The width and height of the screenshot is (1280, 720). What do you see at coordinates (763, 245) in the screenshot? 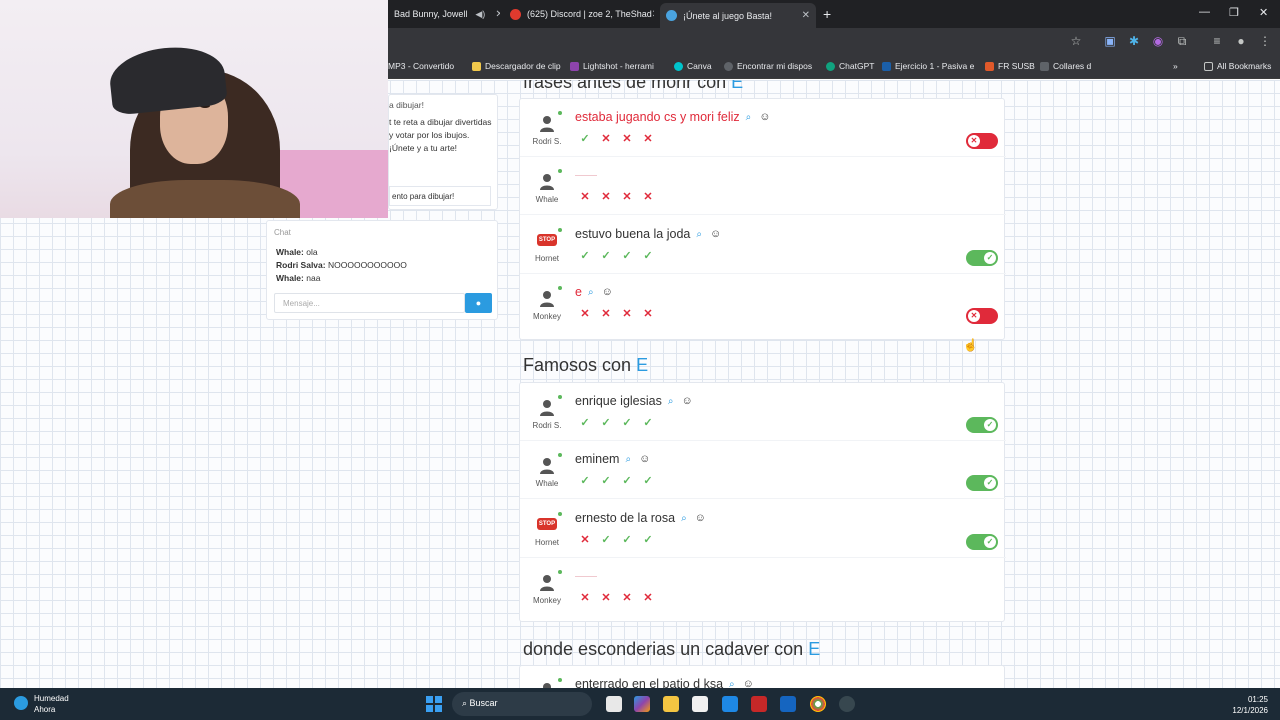
I see `answer-row: STOP Hornet estuvo buena la joda ⌕ ☺ ✓ ✓ ✓ ✓ ✓` at bounding box center [763, 245].